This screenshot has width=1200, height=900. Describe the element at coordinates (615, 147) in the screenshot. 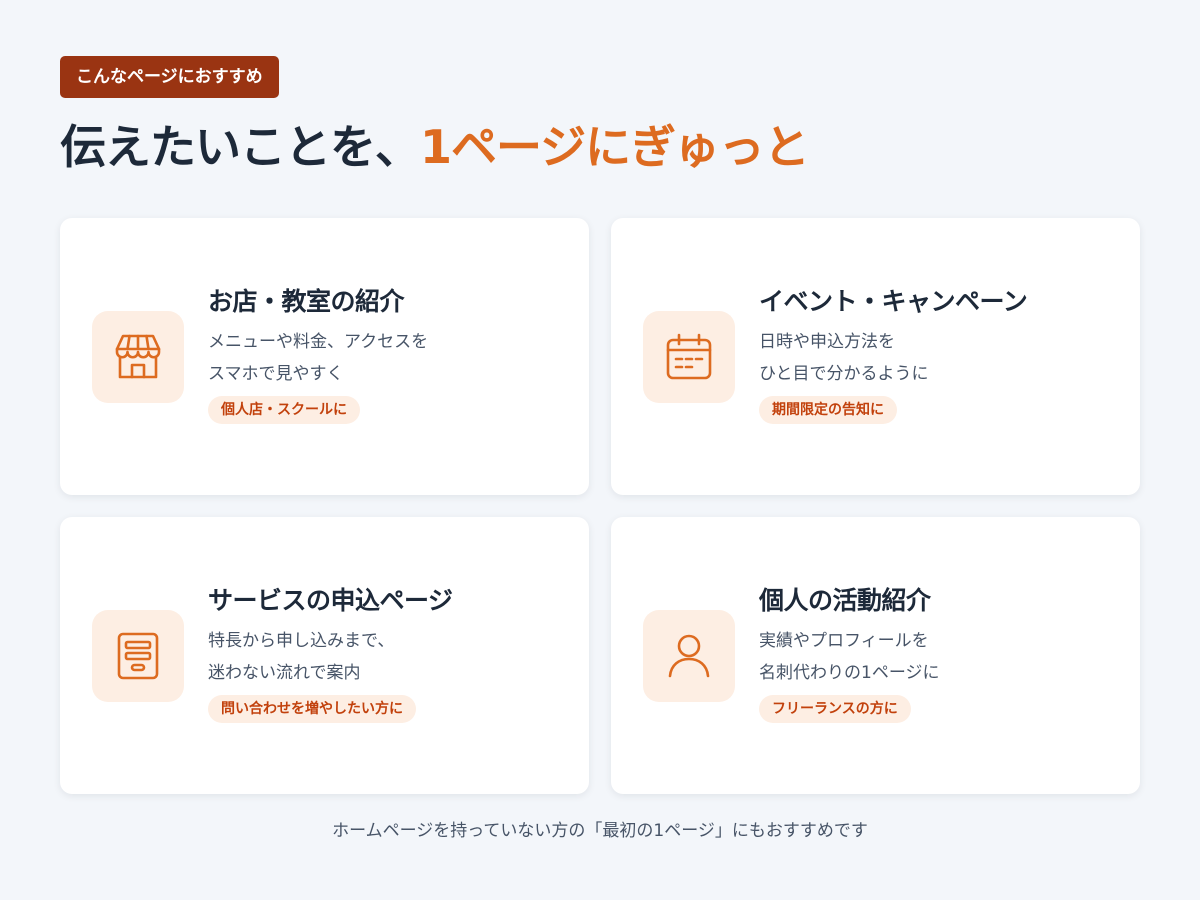

I see `headline-accent: 1ページにぎゅっと` at that location.